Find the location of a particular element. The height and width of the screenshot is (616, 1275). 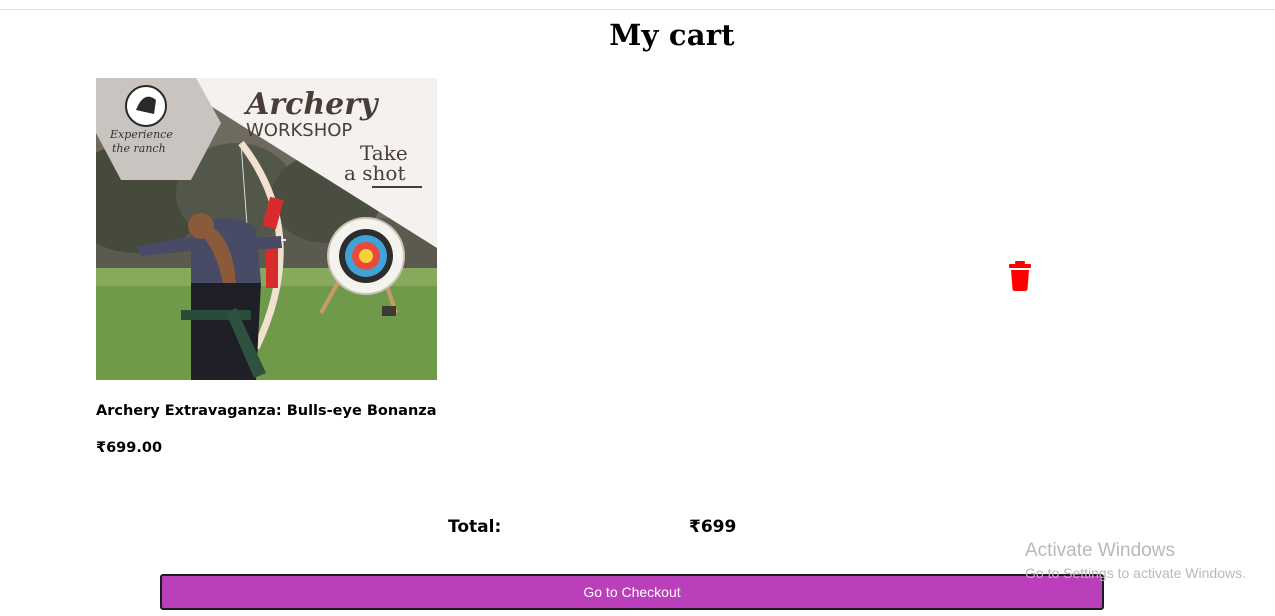

delete-item-button is located at coordinates (1020, 276).